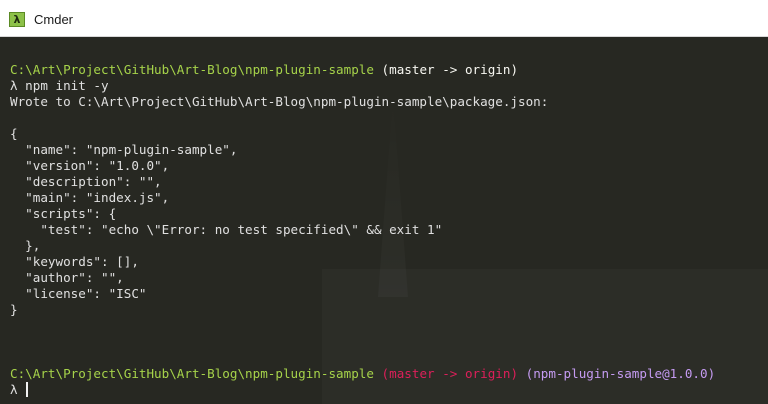  Describe the element at coordinates (63, 213) in the screenshot. I see `output-line: "scripts": {` at that location.